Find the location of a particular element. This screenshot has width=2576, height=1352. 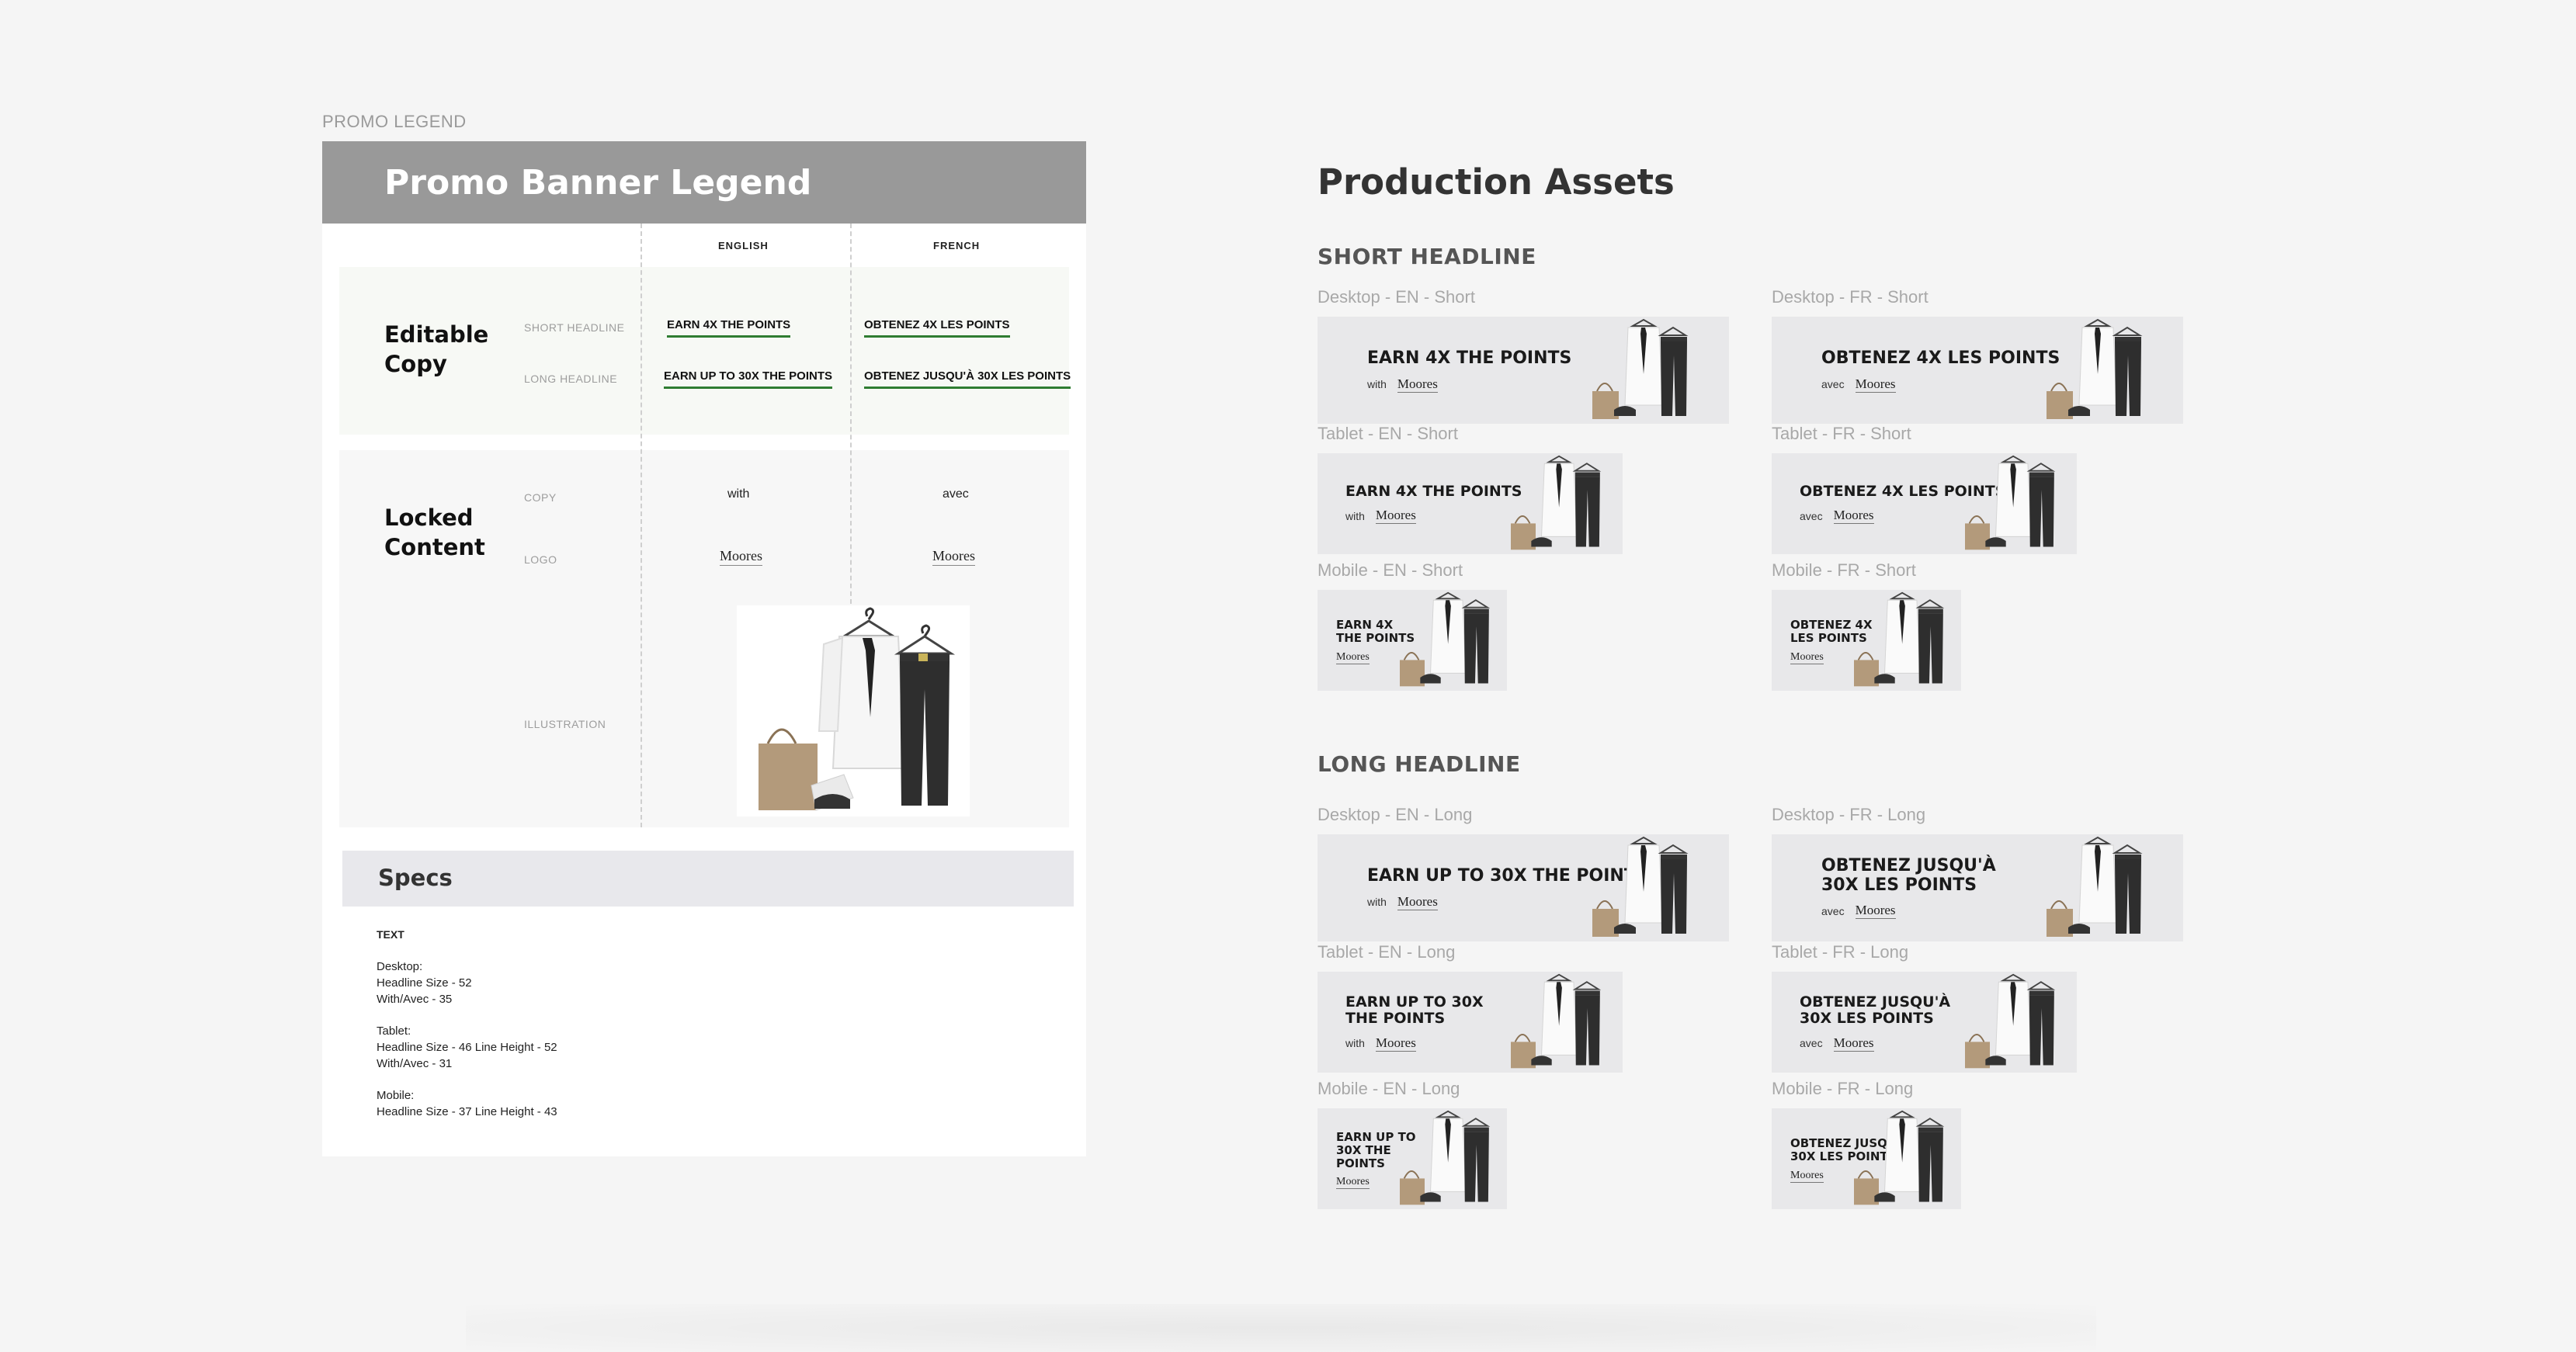

asset-label: Mobile - FR - Short is located at coordinates (1844, 570).